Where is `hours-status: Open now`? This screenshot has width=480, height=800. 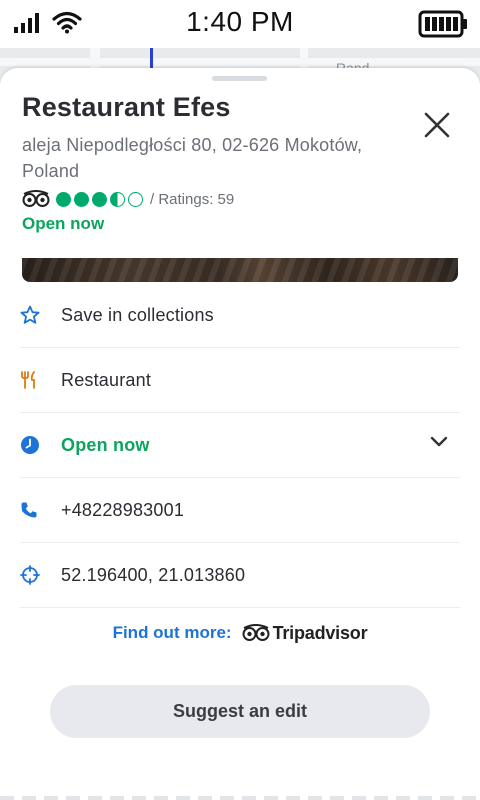 hours-status: Open now is located at coordinates (105, 444).